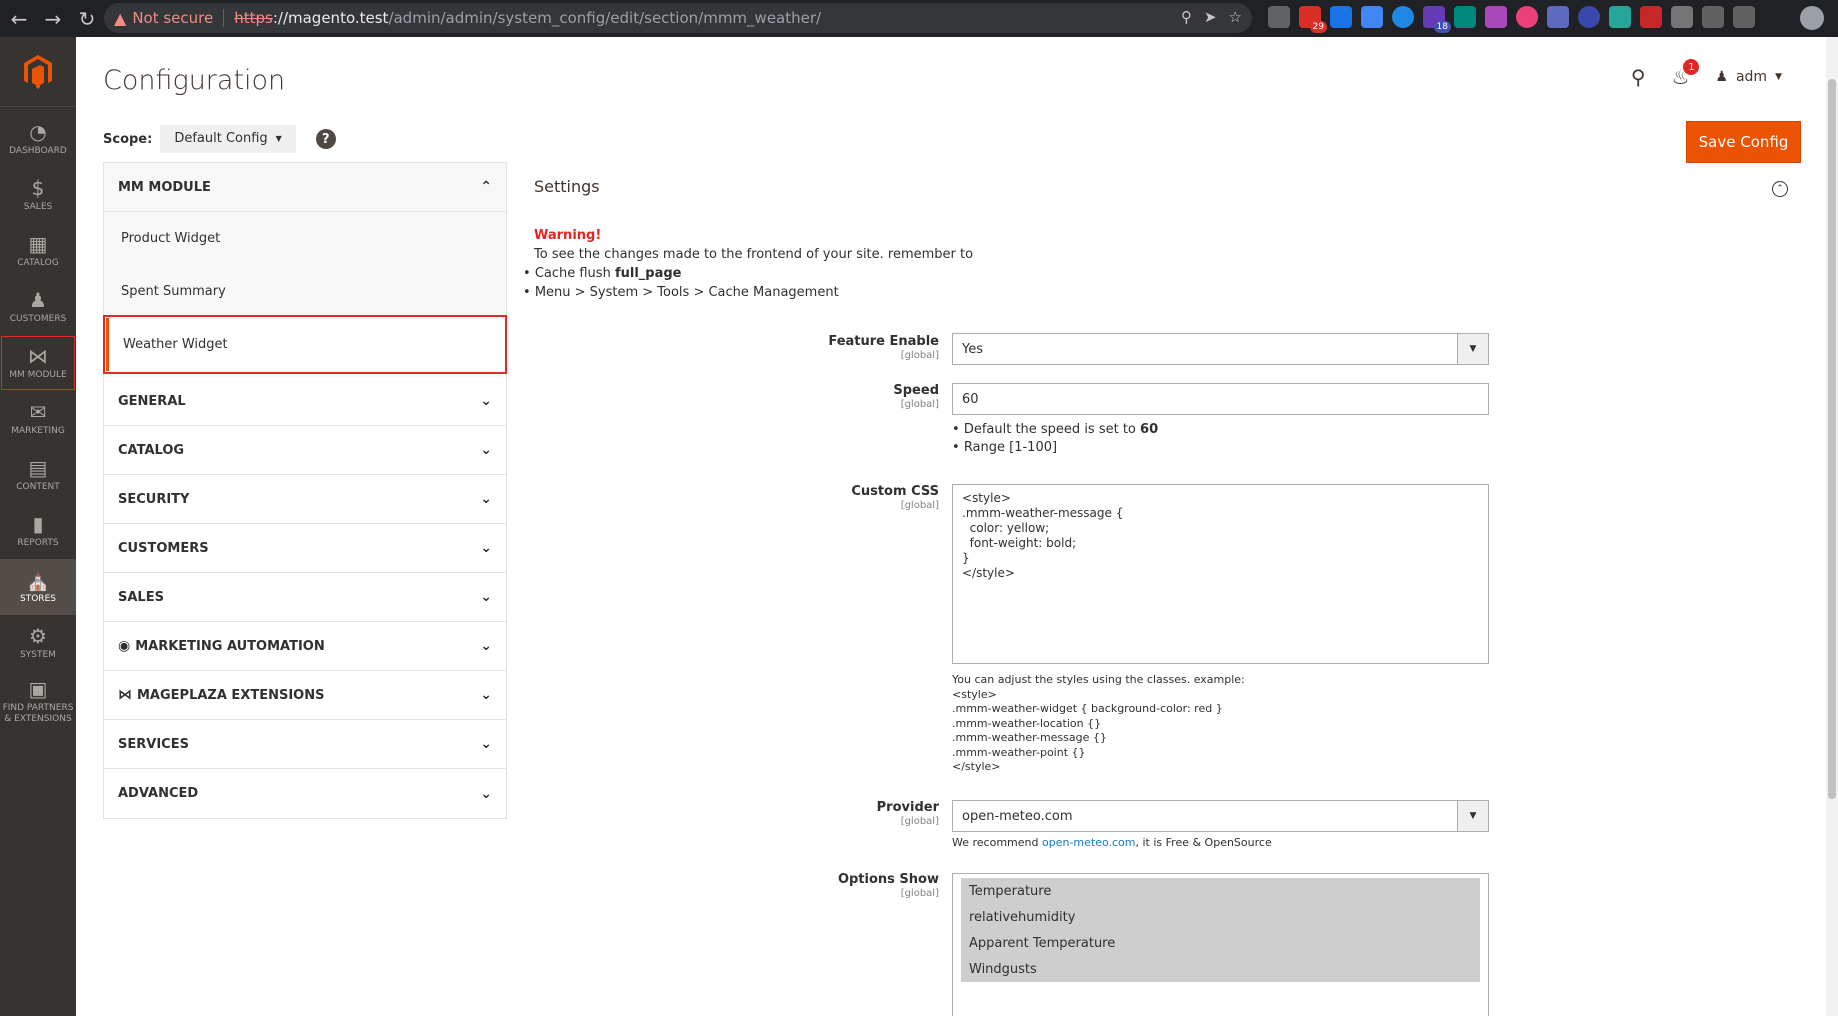 This screenshot has width=1838, height=1016. What do you see at coordinates (38, 702) in the screenshot?
I see `nav-find-partners: ▣ FIND PARTNERS & EXTENSIONS` at bounding box center [38, 702].